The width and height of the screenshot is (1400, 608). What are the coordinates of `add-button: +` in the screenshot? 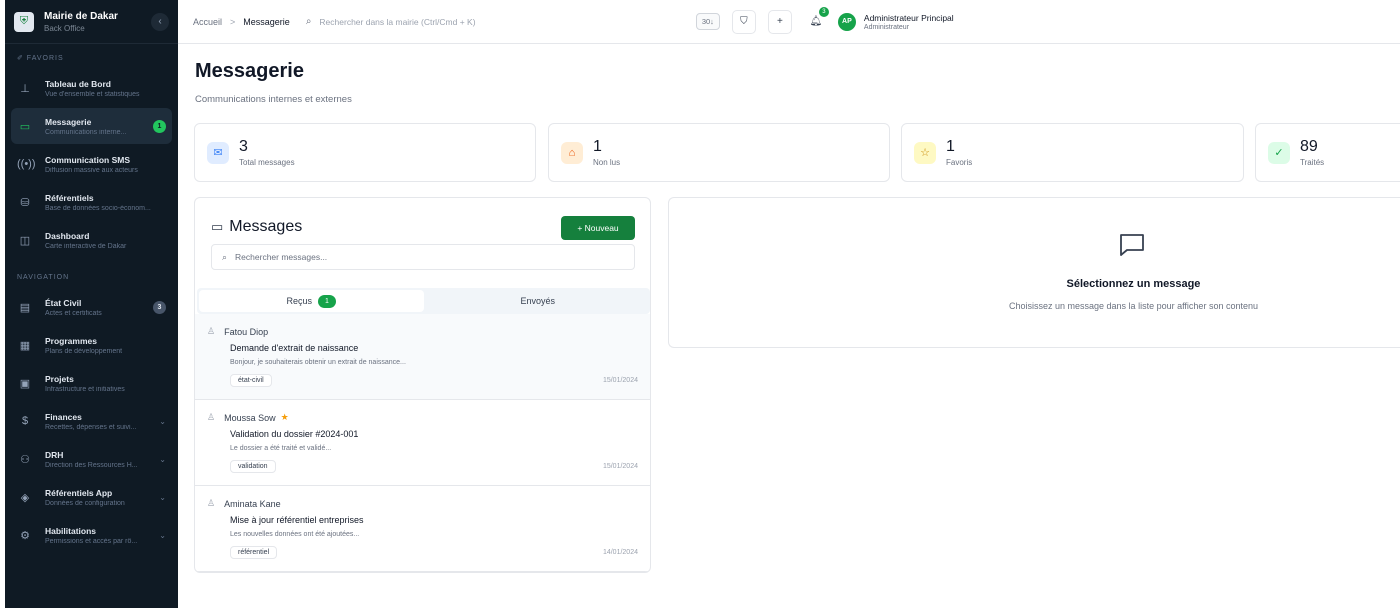 It's located at (779, 21).